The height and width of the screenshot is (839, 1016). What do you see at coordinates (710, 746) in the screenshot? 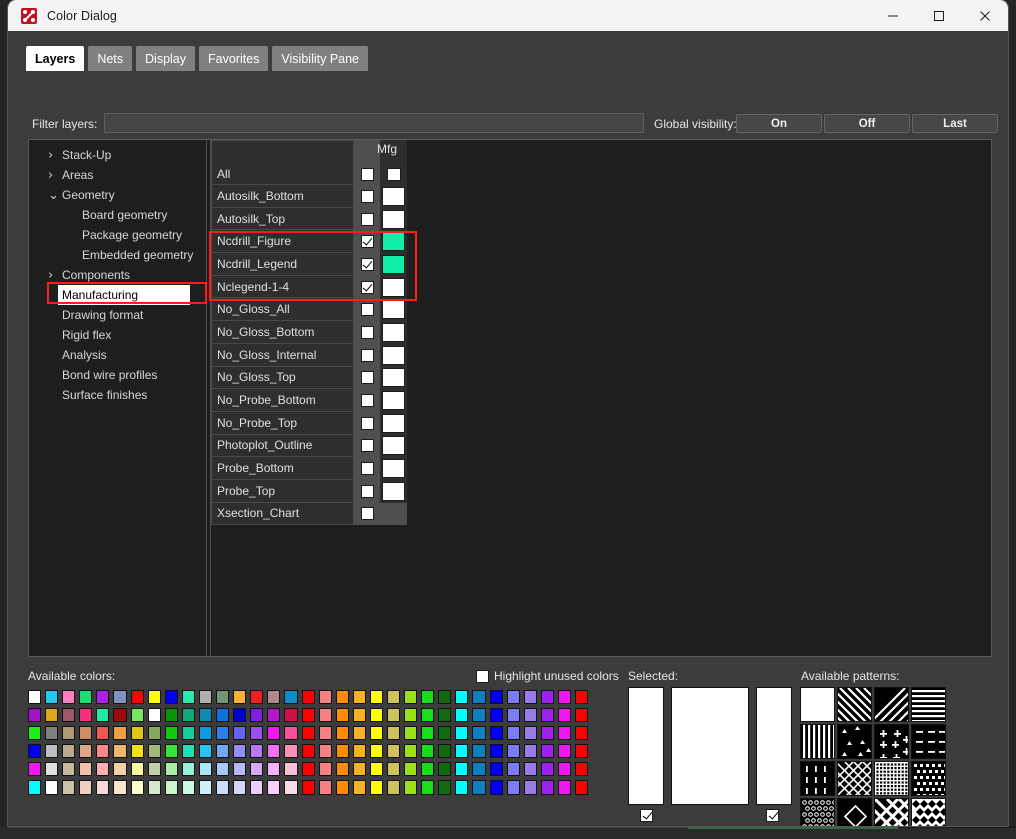
I see `selected-color-preview` at bounding box center [710, 746].